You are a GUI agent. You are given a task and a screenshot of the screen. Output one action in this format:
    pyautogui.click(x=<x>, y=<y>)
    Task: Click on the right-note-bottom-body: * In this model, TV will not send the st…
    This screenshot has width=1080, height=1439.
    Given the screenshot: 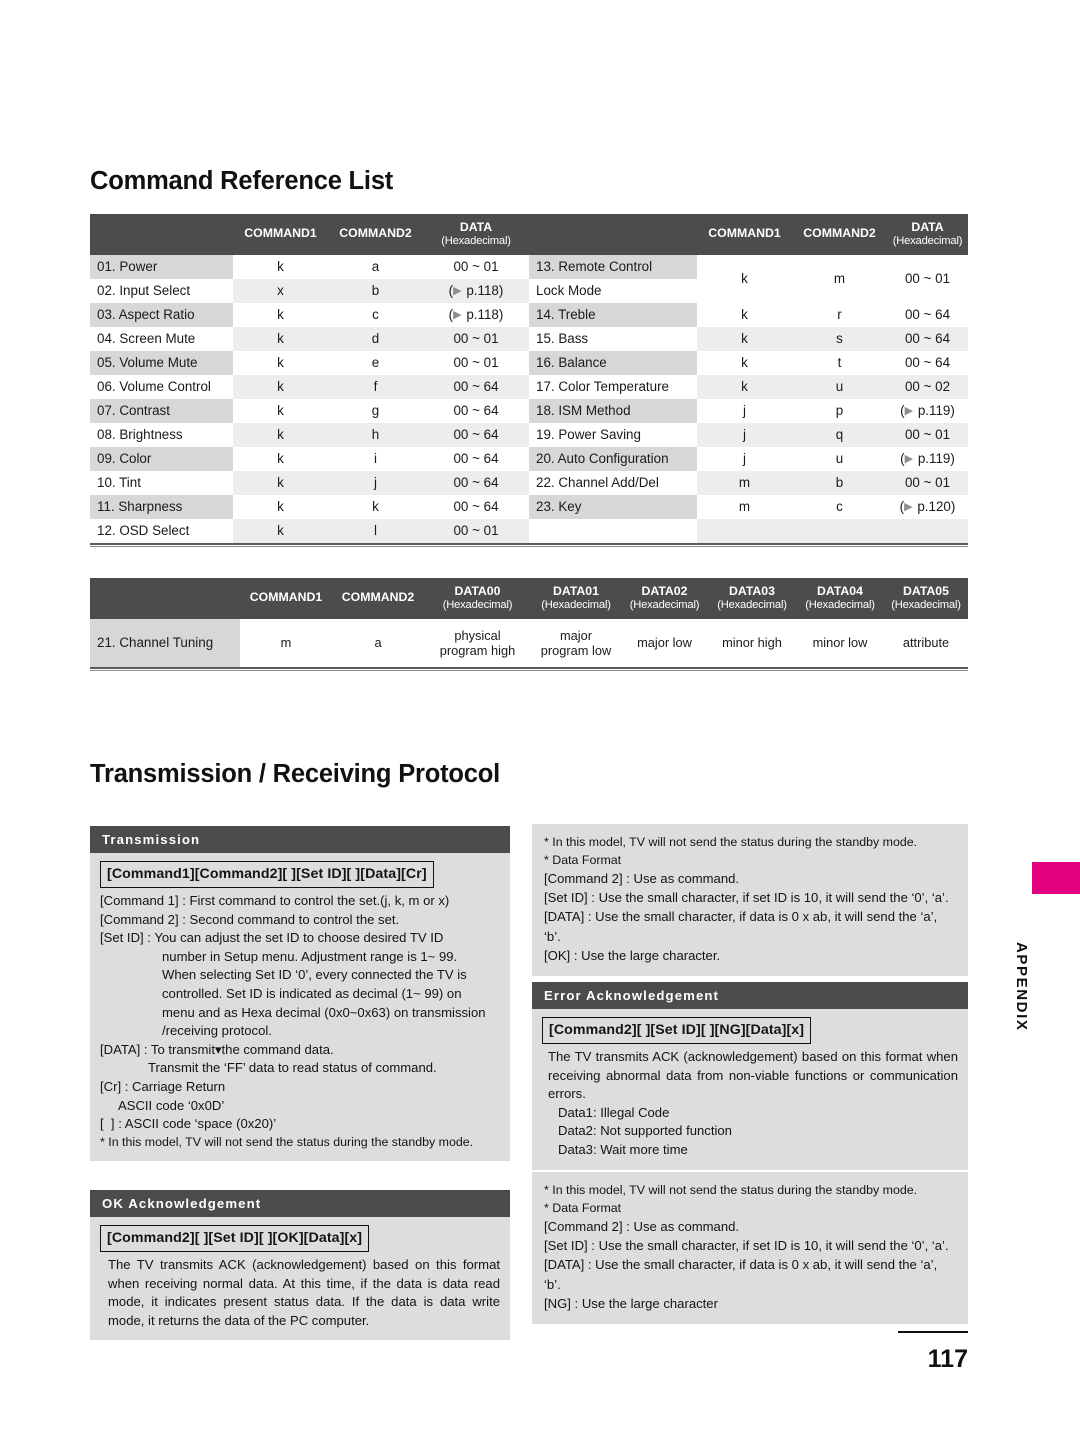 What is the action you would take?
    pyautogui.click(x=750, y=1248)
    